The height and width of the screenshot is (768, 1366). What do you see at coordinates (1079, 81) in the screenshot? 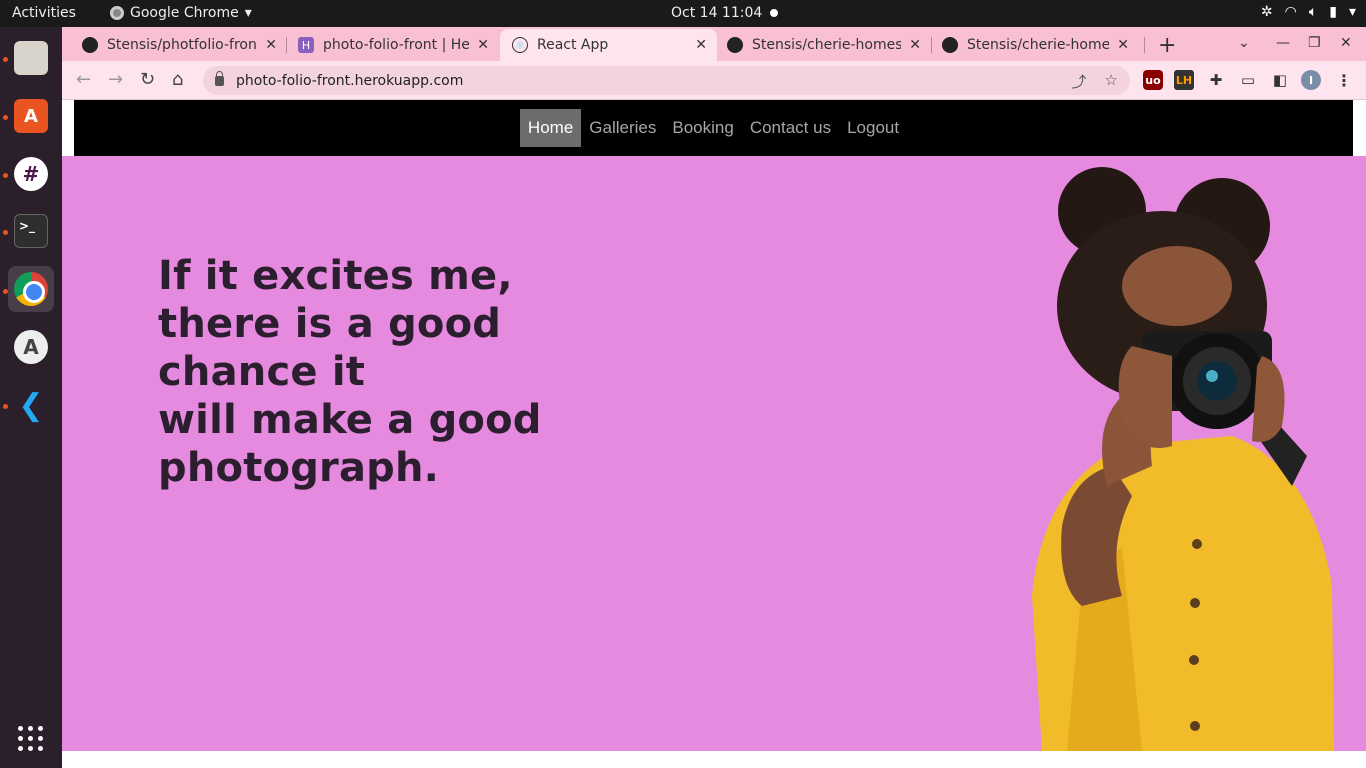
I see `share-icon: ⤴` at bounding box center [1079, 81].